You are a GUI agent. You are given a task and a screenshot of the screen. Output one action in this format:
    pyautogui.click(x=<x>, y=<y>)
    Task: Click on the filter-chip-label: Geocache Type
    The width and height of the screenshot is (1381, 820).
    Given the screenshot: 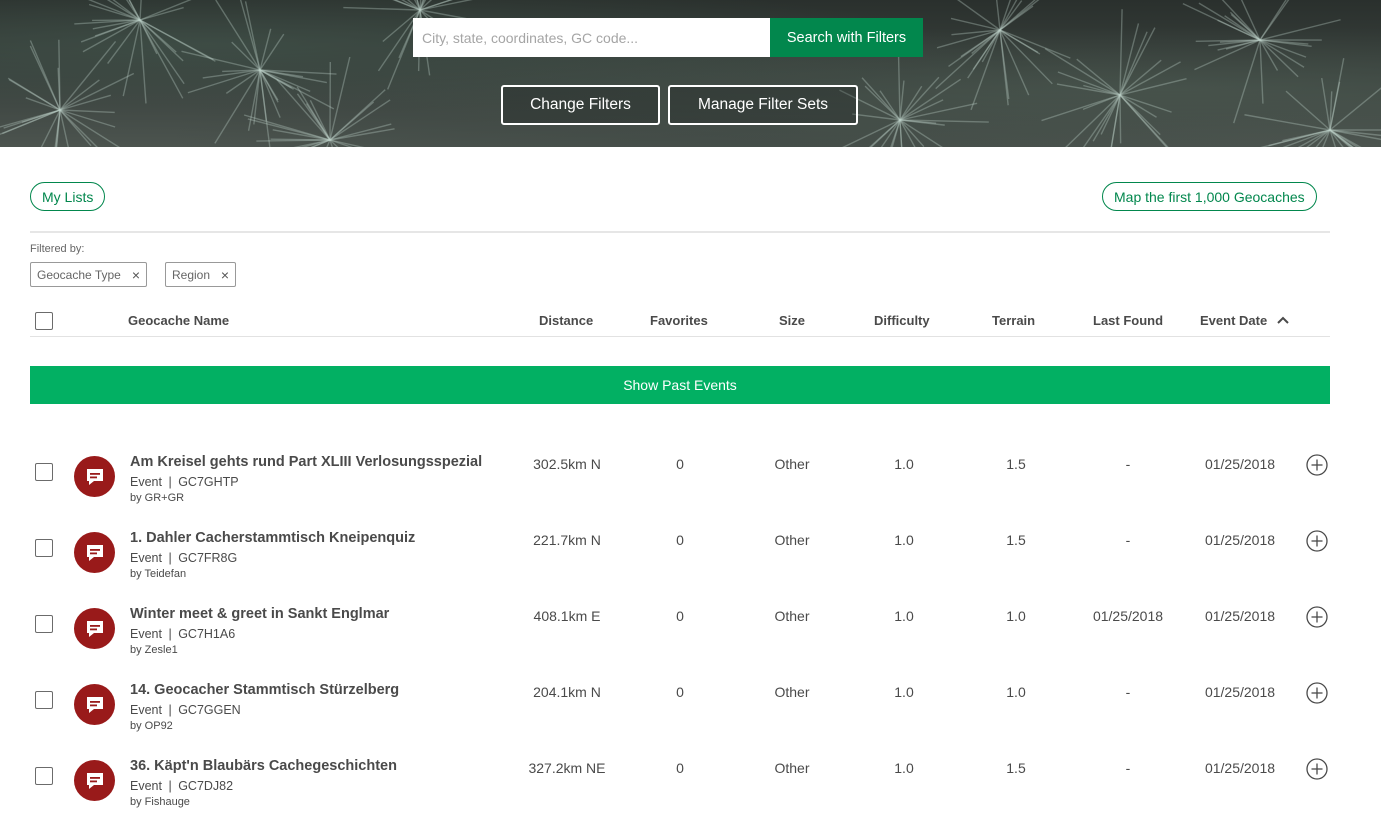 What is the action you would take?
    pyautogui.click(x=79, y=274)
    